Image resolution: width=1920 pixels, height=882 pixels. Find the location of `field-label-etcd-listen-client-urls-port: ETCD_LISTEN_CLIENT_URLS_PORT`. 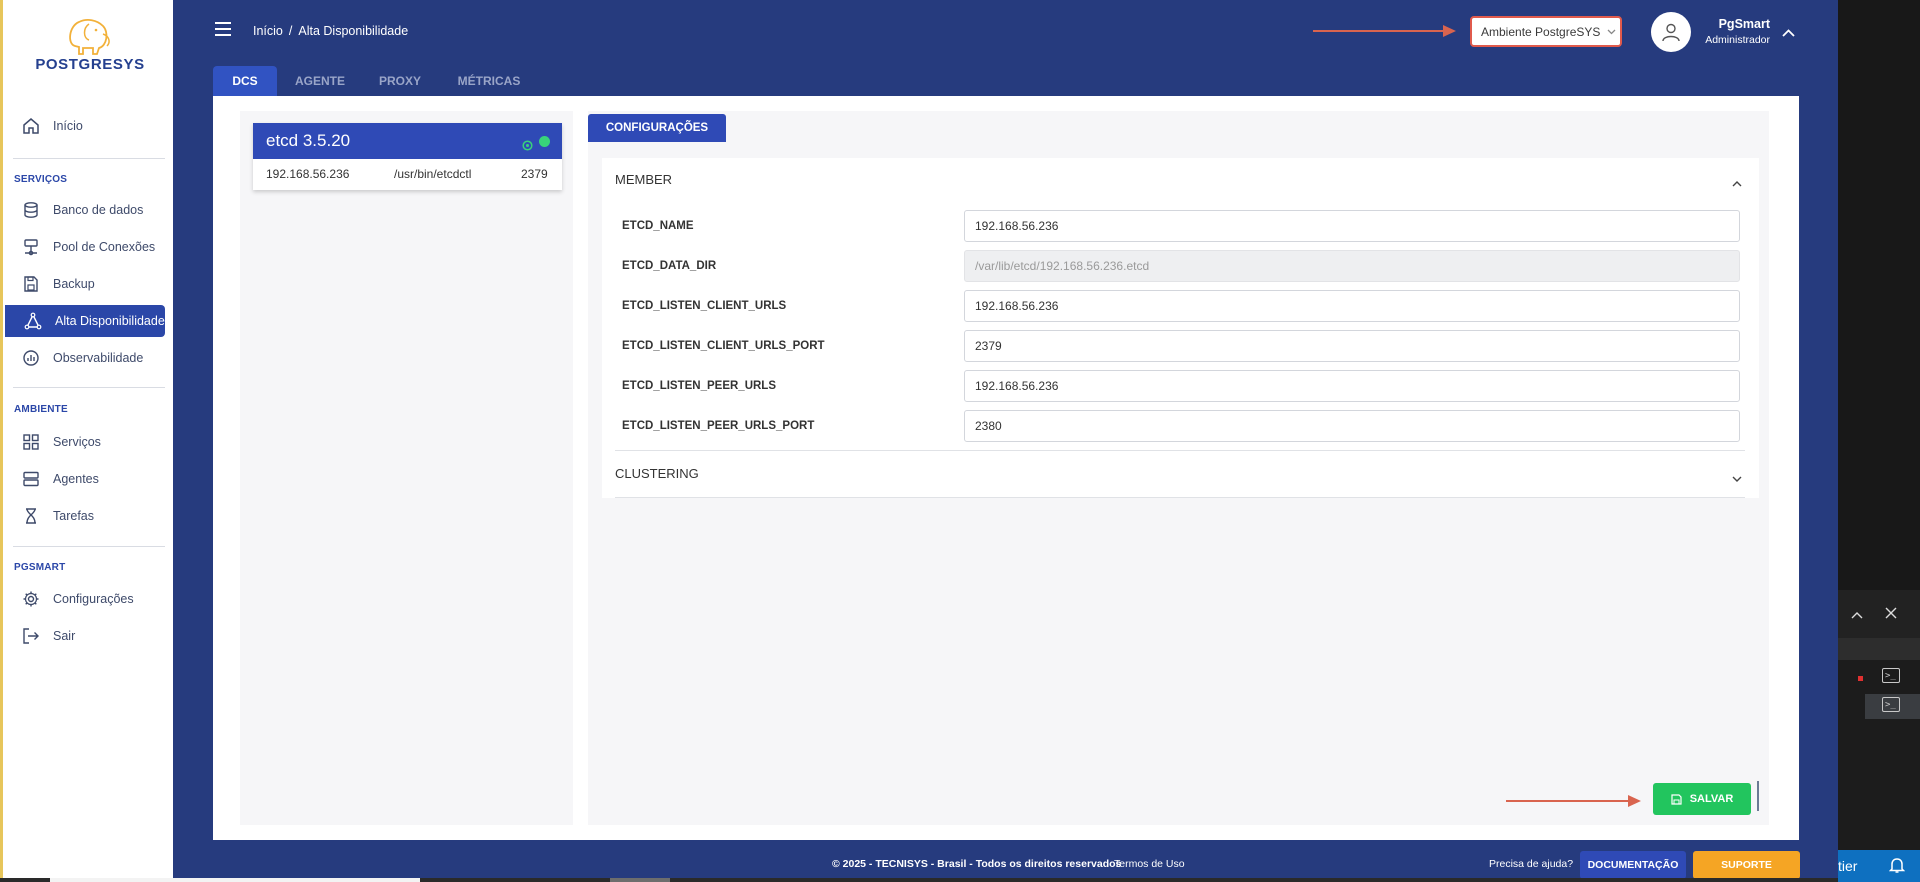

field-label-etcd-listen-client-urls-port: ETCD_LISTEN_CLIENT_URLS_PORT is located at coordinates (723, 346).